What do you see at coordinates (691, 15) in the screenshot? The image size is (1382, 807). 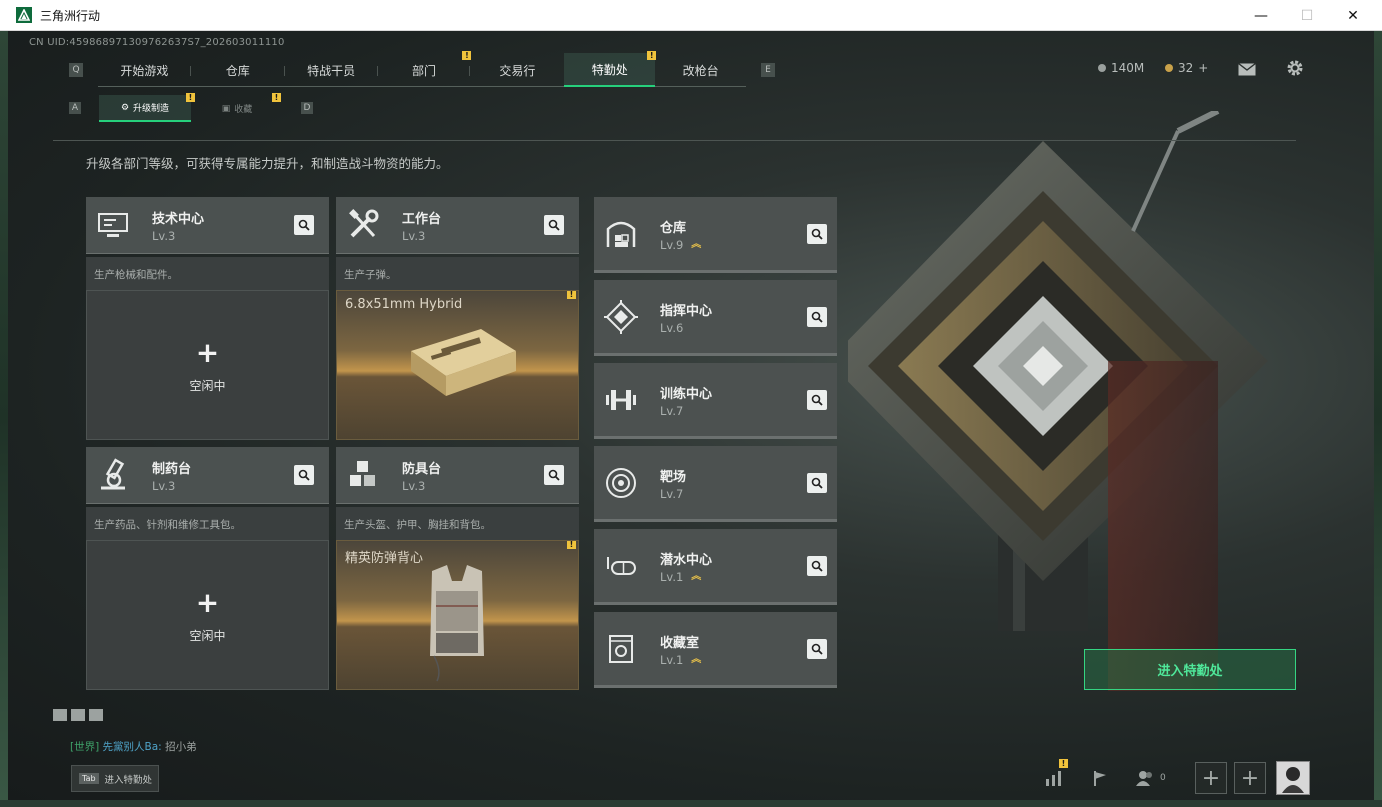 I see `window-titlebar: 三角洲行动 — ☐ ✕` at bounding box center [691, 15].